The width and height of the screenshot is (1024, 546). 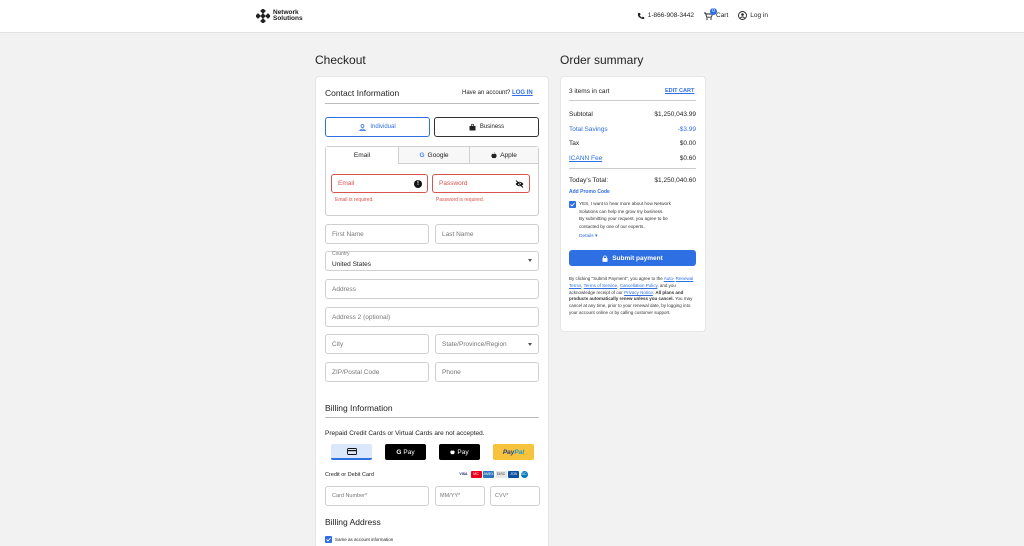 What do you see at coordinates (679, 91) in the screenshot?
I see `edit-cart-link: EDIT CART` at bounding box center [679, 91].